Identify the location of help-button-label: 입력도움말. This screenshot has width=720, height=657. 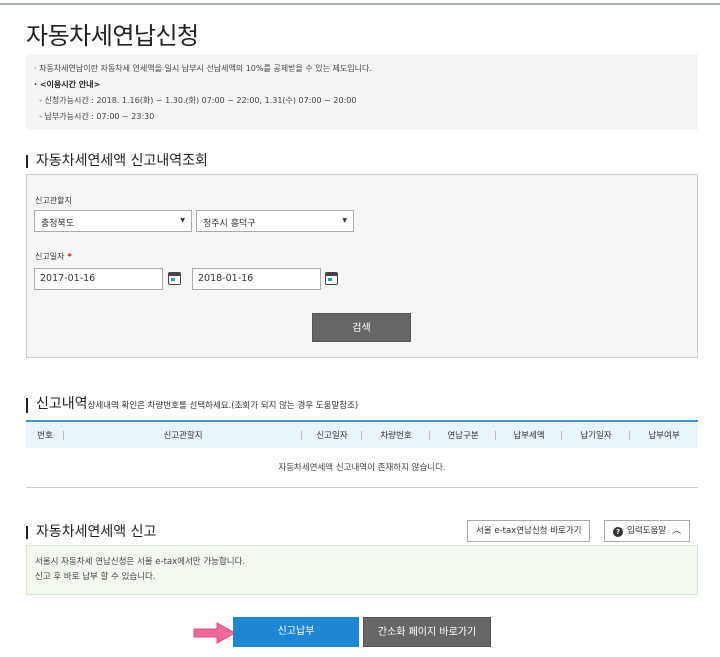
(647, 531).